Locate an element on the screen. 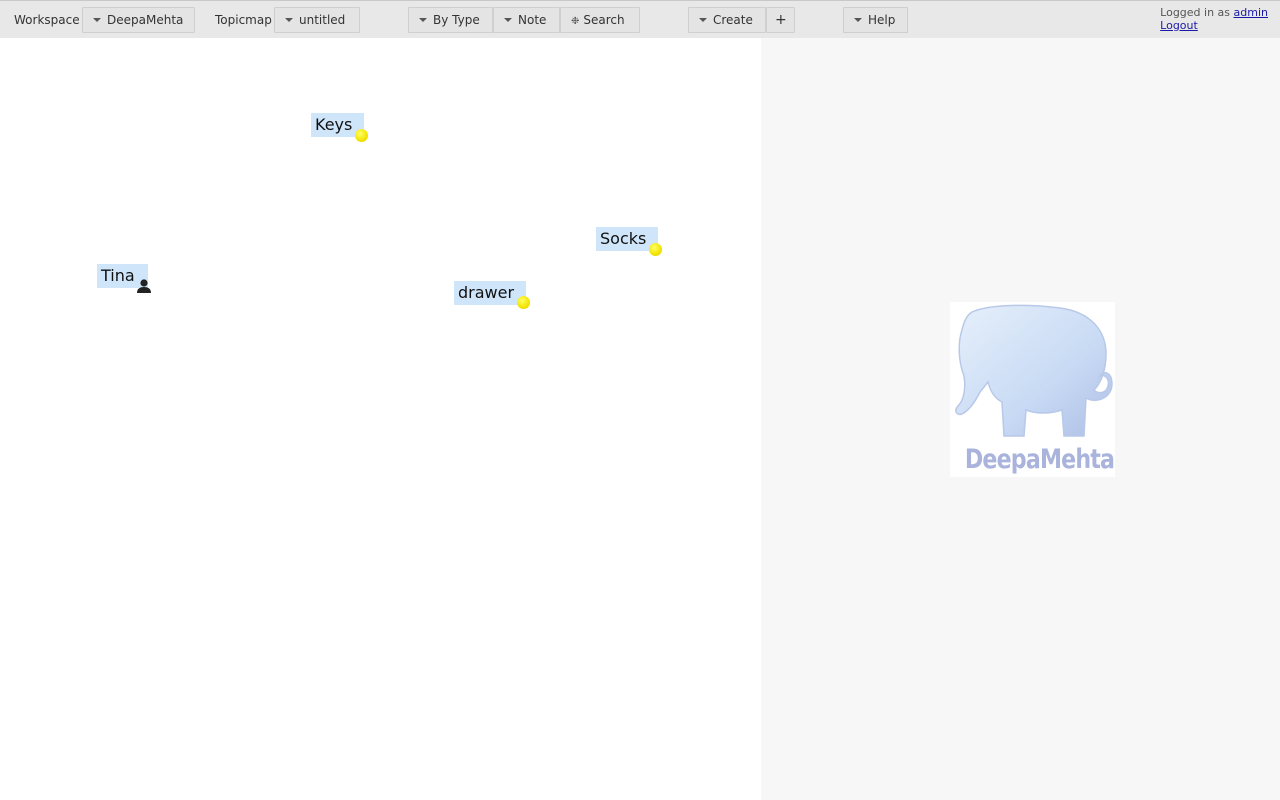 This screenshot has height=800, width=1280. login-prefix: Logged in as is located at coordinates (1195, 12).